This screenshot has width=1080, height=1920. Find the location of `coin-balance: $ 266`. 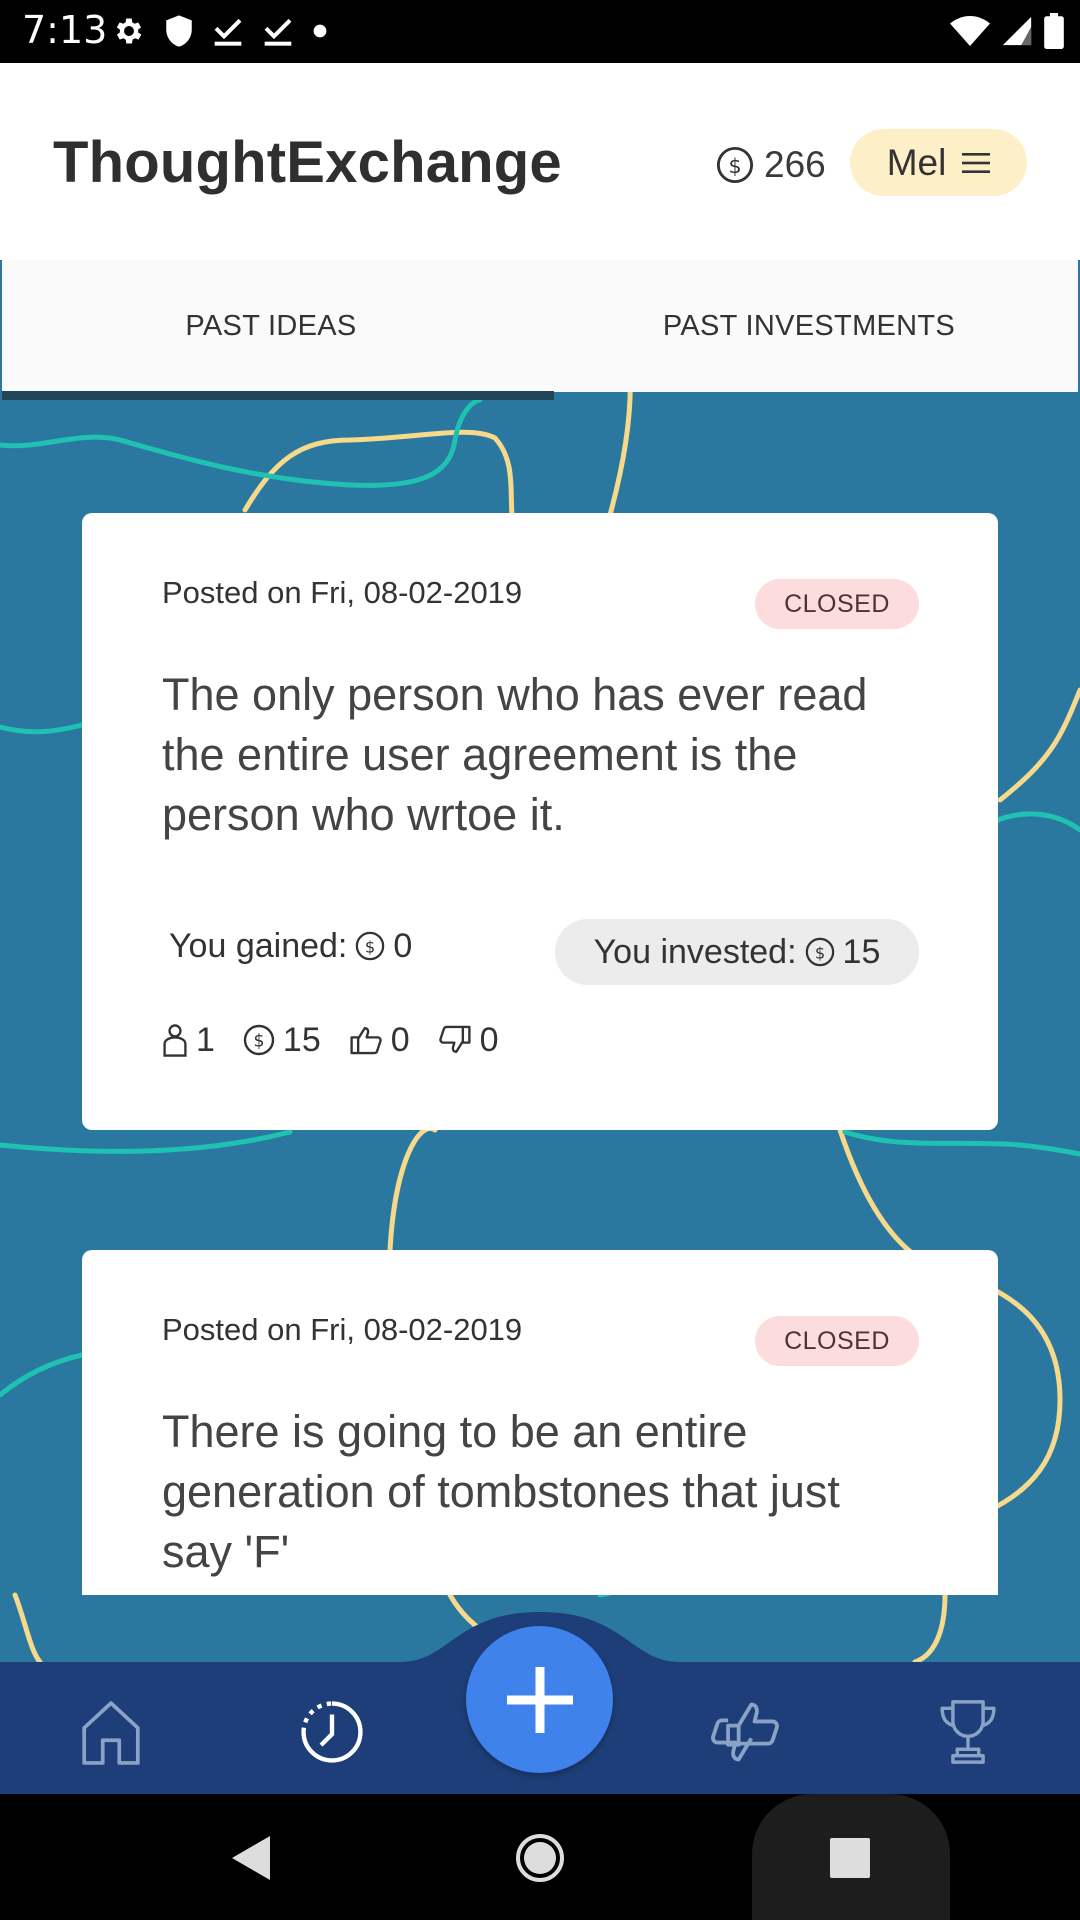

coin-balance: $ 266 is located at coordinates (771, 165).